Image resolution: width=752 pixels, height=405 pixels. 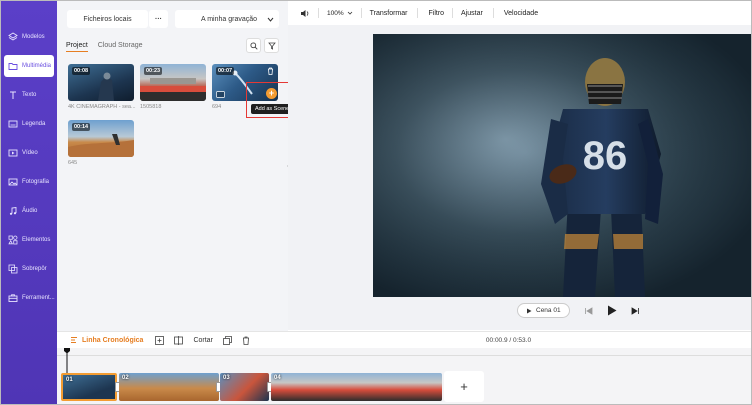 What do you see at coordinates (436, 13) in the screenshot?
I see `filtro-button: Filtro` at bounding box center [436, 13].